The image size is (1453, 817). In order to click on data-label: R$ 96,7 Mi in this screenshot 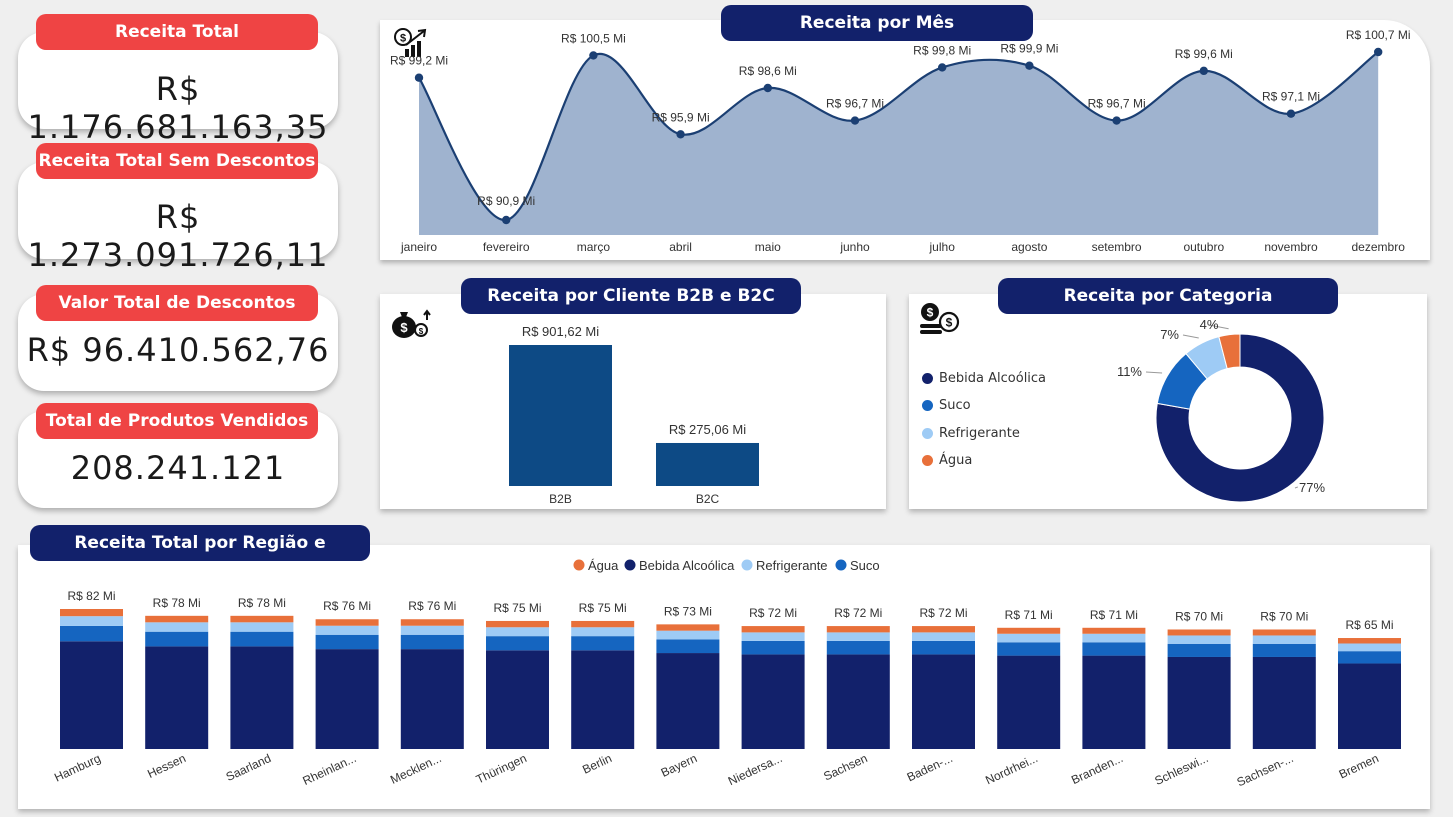, I will do `click(1117, 104)`.